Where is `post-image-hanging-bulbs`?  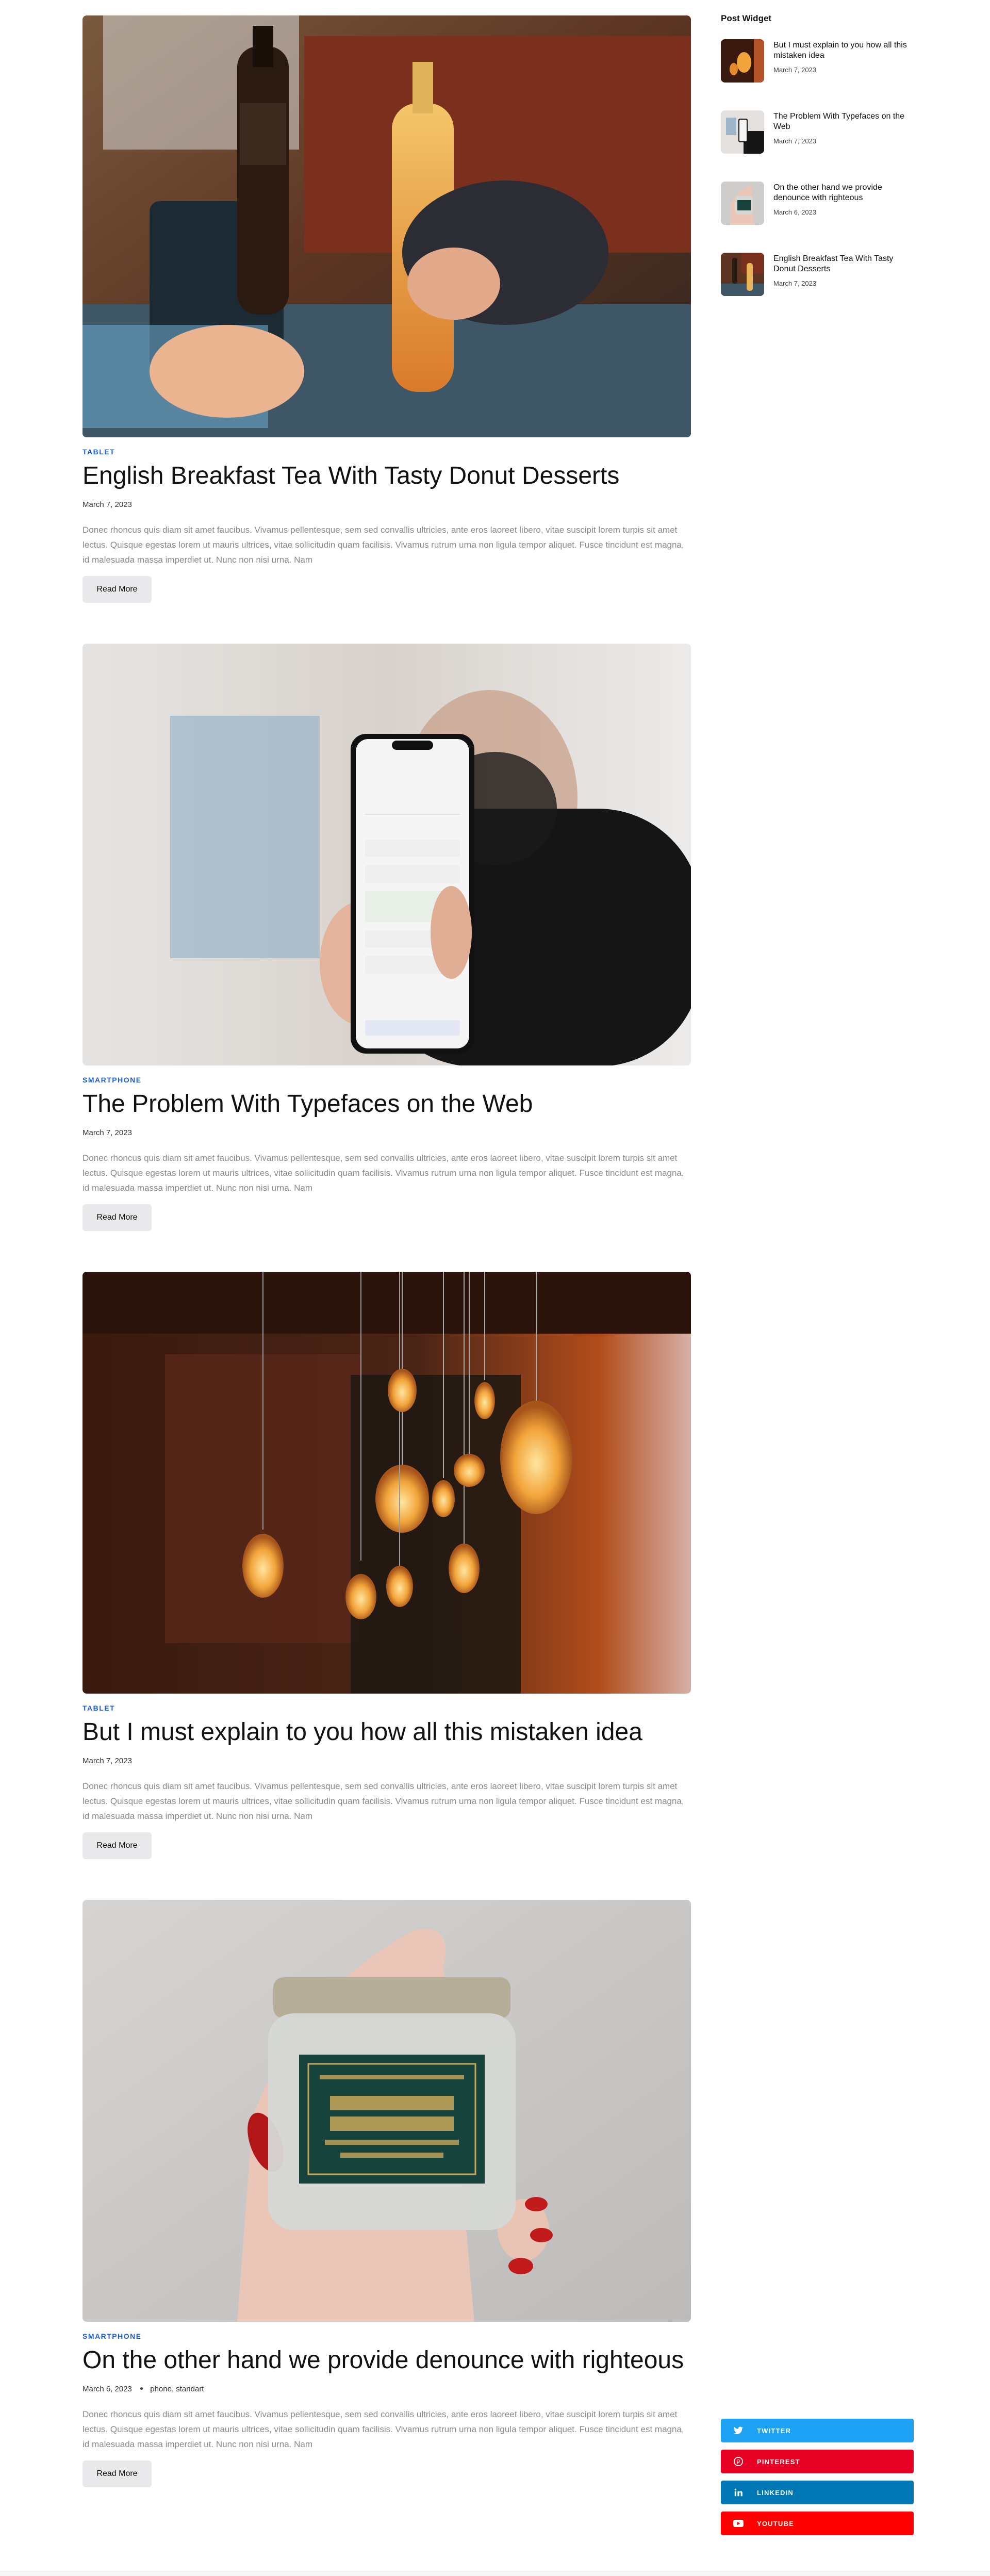 post-image-hanging-bulbs is located at coordinates (386, 1483).